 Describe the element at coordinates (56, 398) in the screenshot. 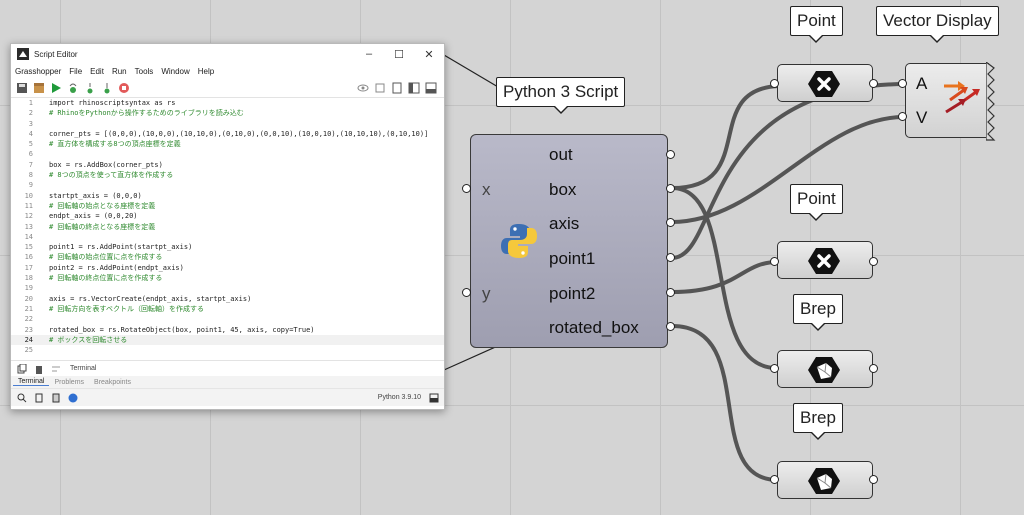

I see `doc-icon` at that location.